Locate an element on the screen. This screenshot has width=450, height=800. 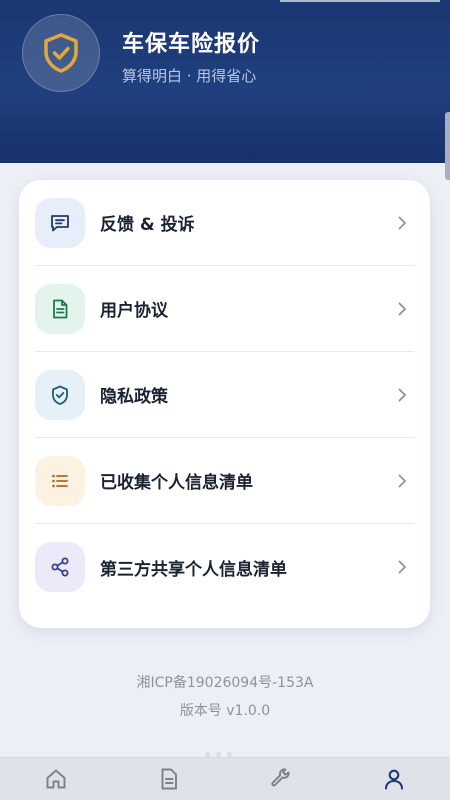
icp-number: 湘ICP备19026094号-153A is located at coordinates (225, 683).